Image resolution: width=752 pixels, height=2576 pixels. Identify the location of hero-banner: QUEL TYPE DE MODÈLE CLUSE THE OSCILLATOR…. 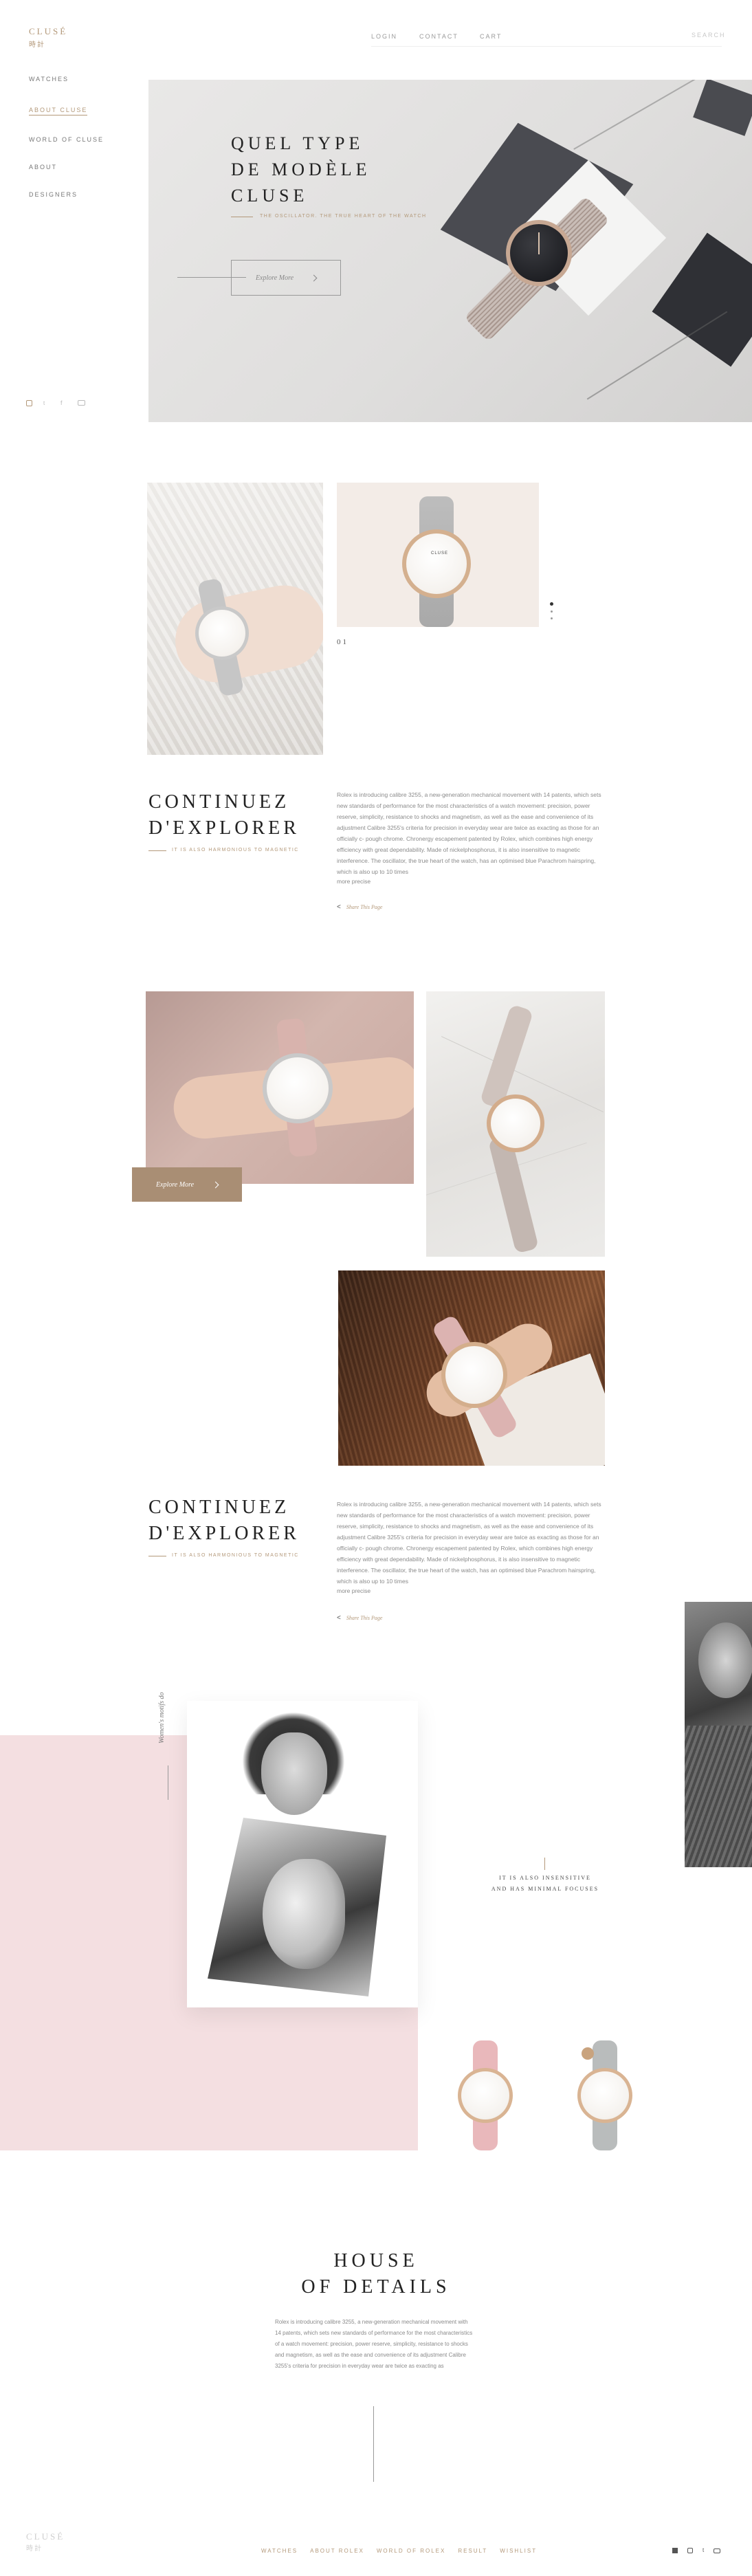
(450, 251).